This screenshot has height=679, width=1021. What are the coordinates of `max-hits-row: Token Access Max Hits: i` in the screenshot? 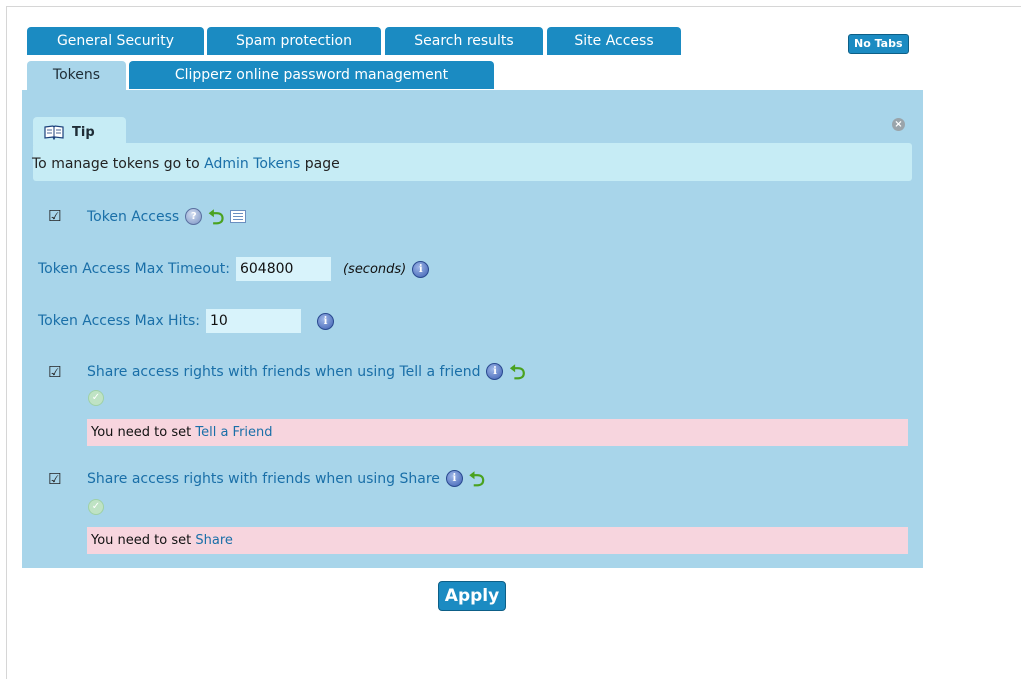 It's located at (186, 321).